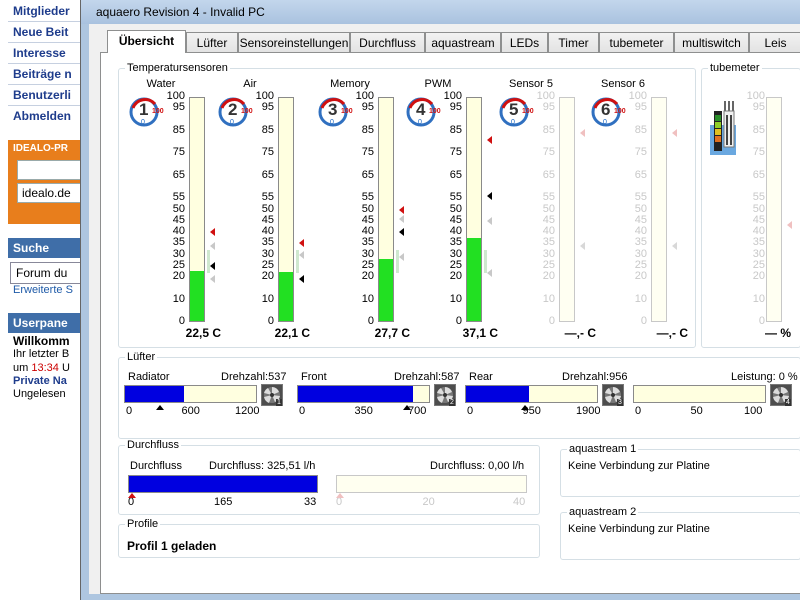 Image resolution: width=800 pixels, height=600 pixels. I want to click on forum-search-input: Forum du, so click(50, 273).